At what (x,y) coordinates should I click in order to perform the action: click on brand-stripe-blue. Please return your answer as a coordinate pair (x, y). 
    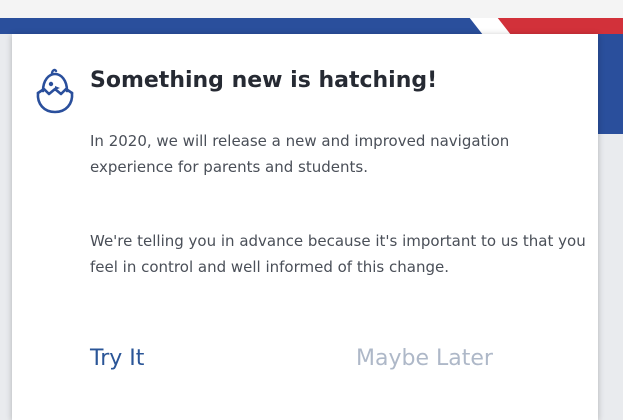
    Looking at the image, I should click on (247, 26).